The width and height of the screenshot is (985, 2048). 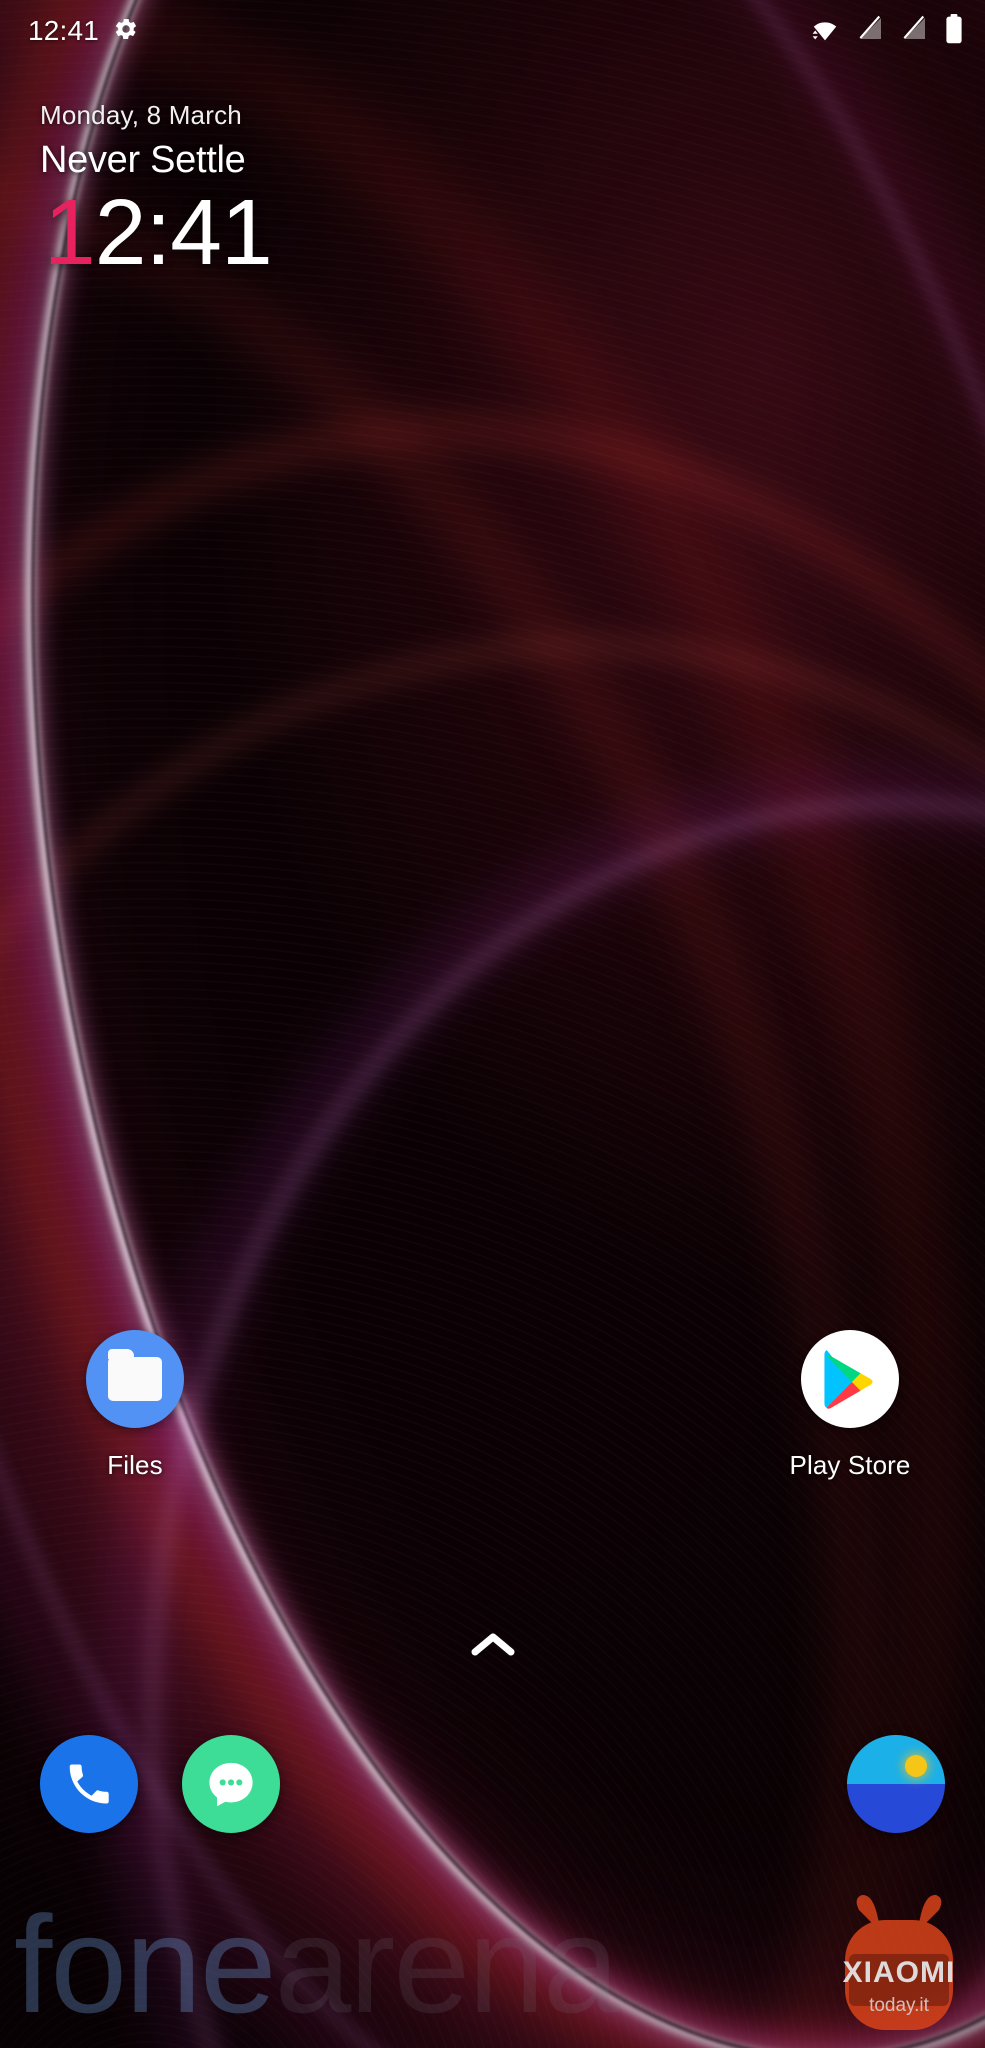 I want to click on status-bar: 12:41, so click(x=492, y=31).